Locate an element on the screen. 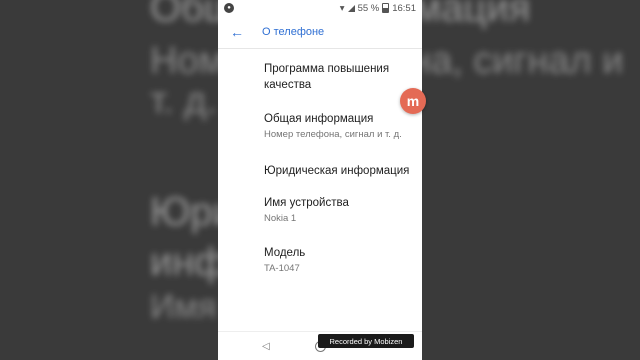  item-subtitle: Nokia 1 is located at coordinates (280, 218).